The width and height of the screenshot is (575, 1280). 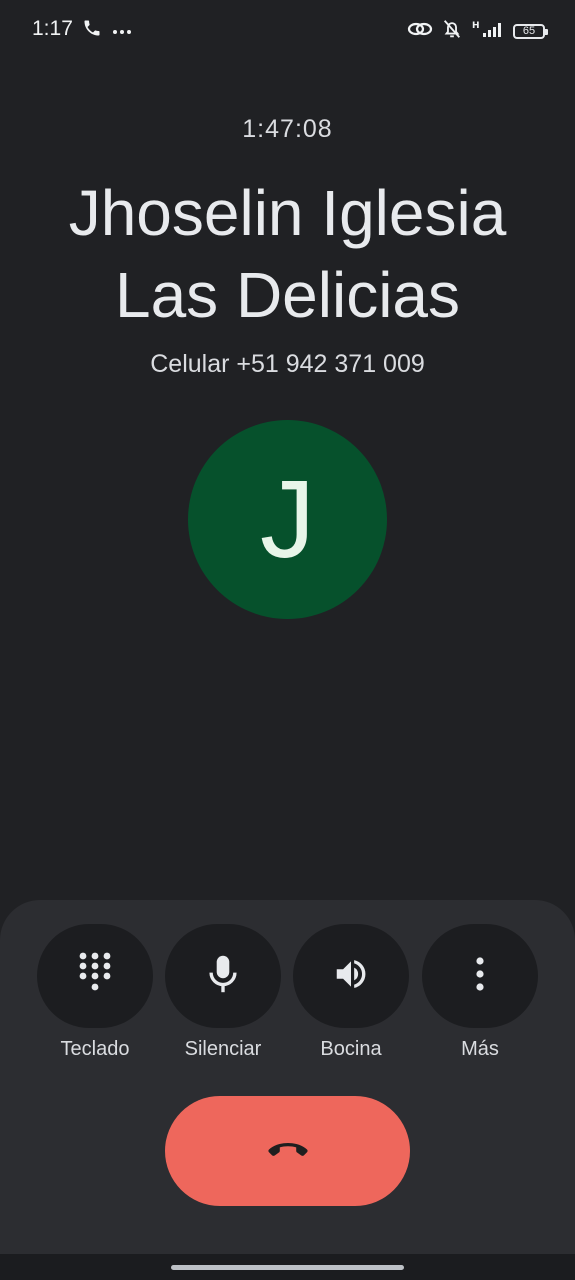 I want to click on more-action: Más, so click(x=480, y=992).